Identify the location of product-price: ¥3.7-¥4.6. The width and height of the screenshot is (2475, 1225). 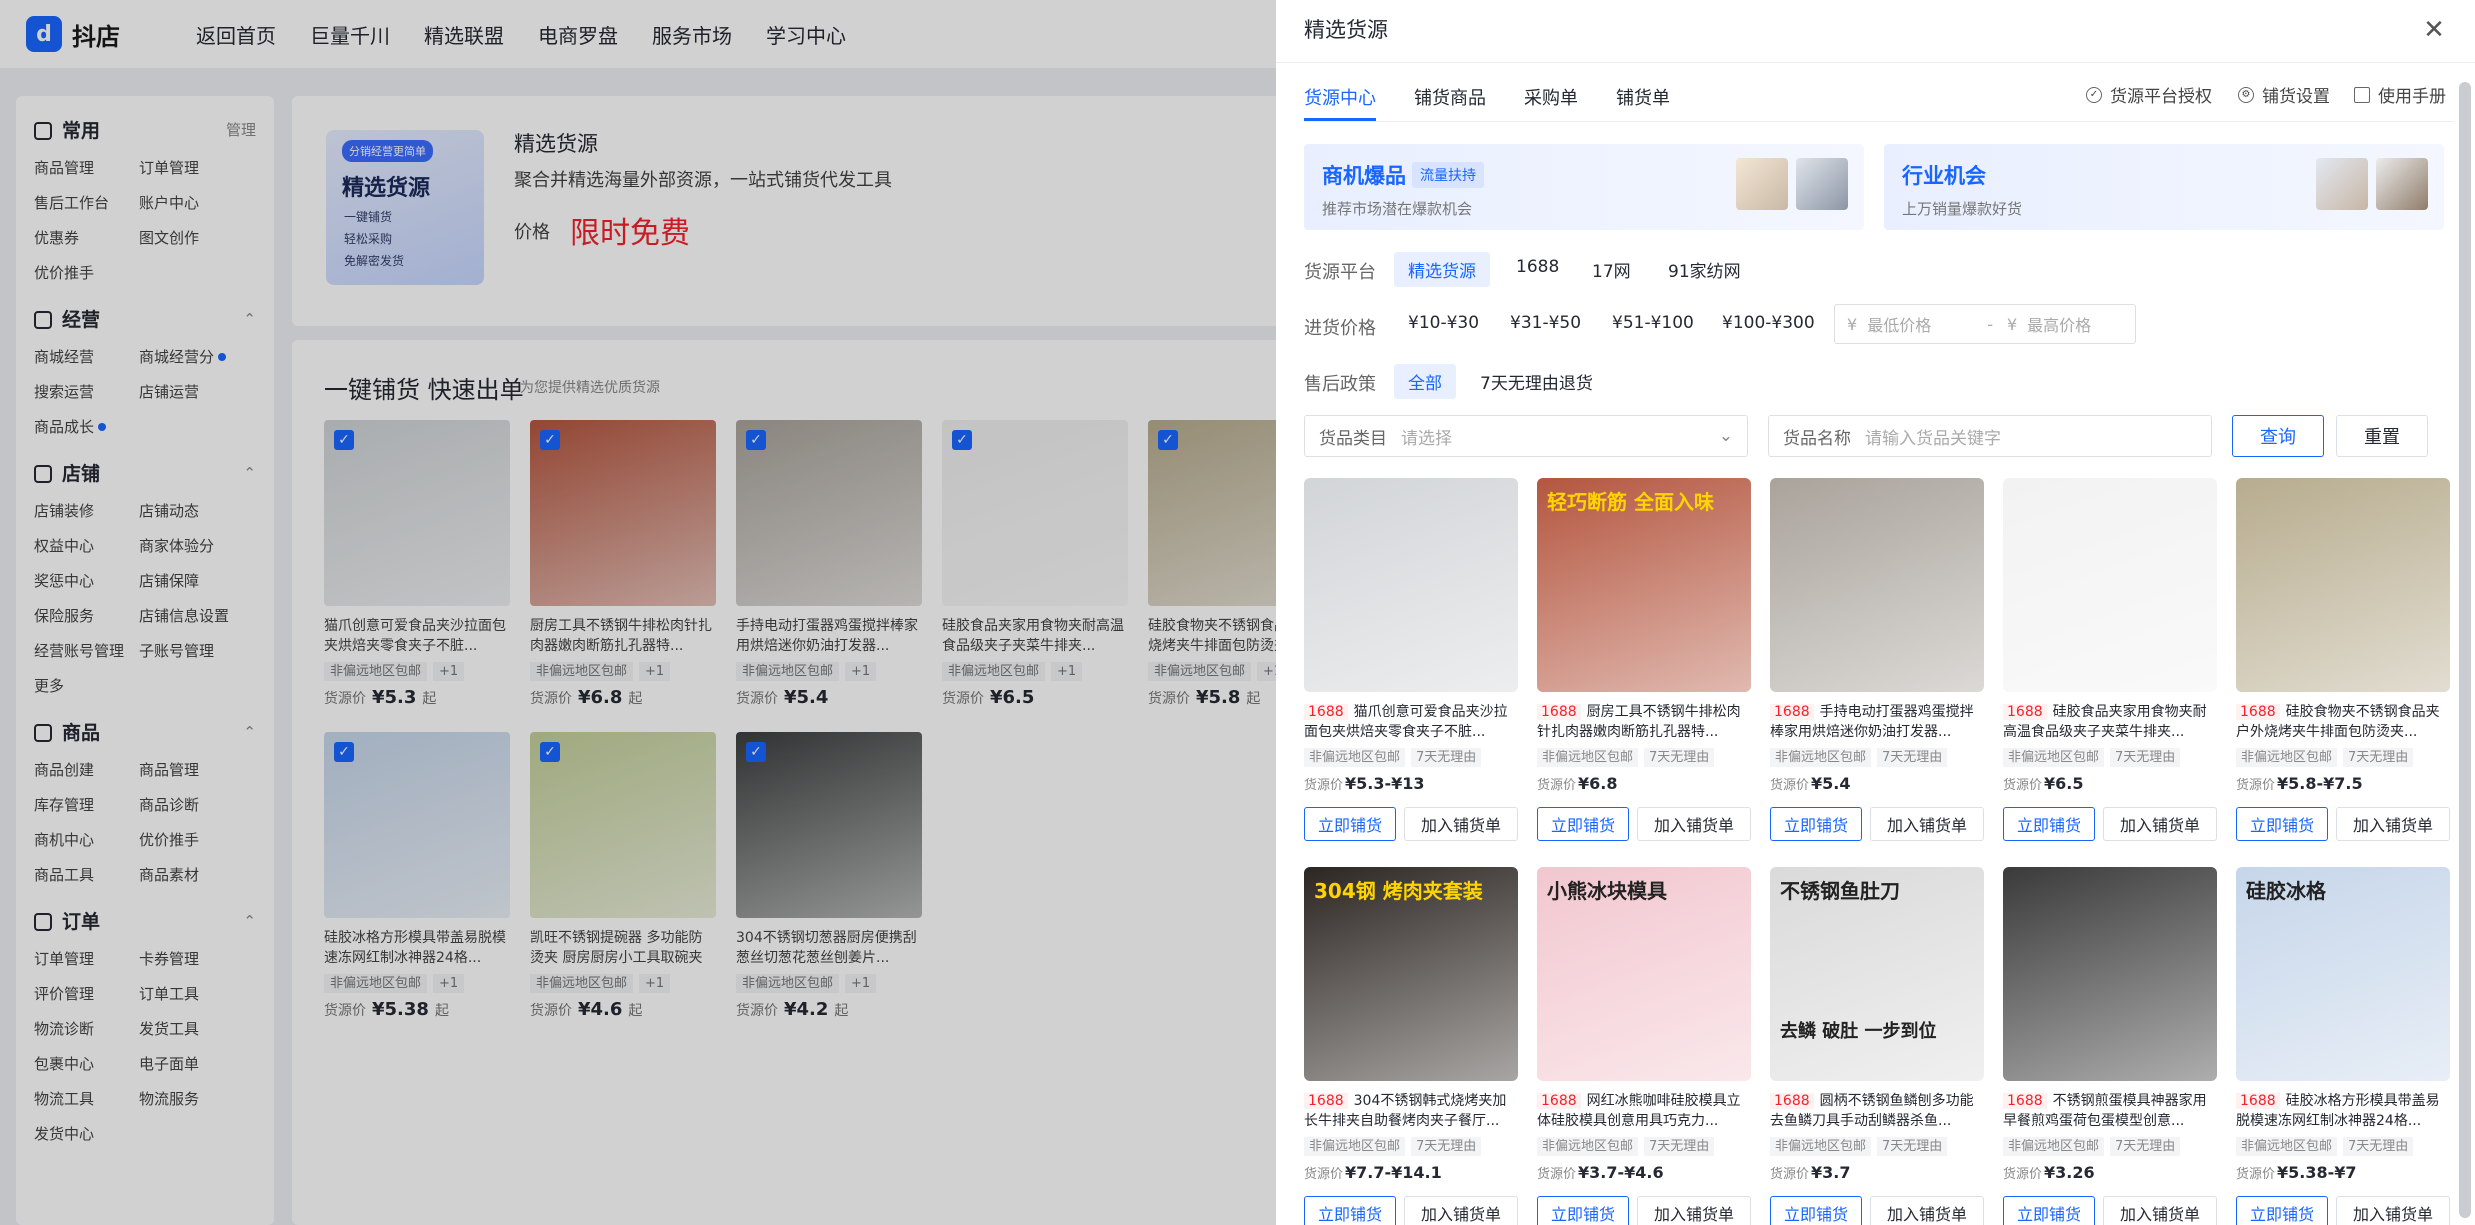
(1621, 1172).